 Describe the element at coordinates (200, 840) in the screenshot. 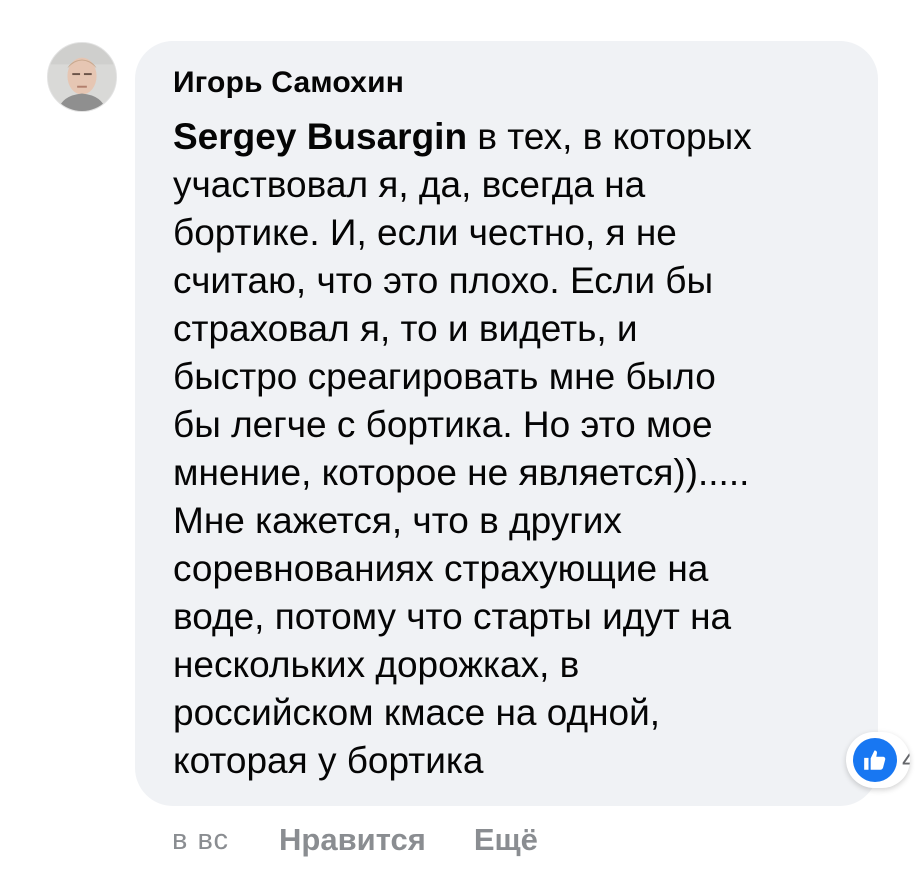

I see `comment-timestamp: в вс` at that location.